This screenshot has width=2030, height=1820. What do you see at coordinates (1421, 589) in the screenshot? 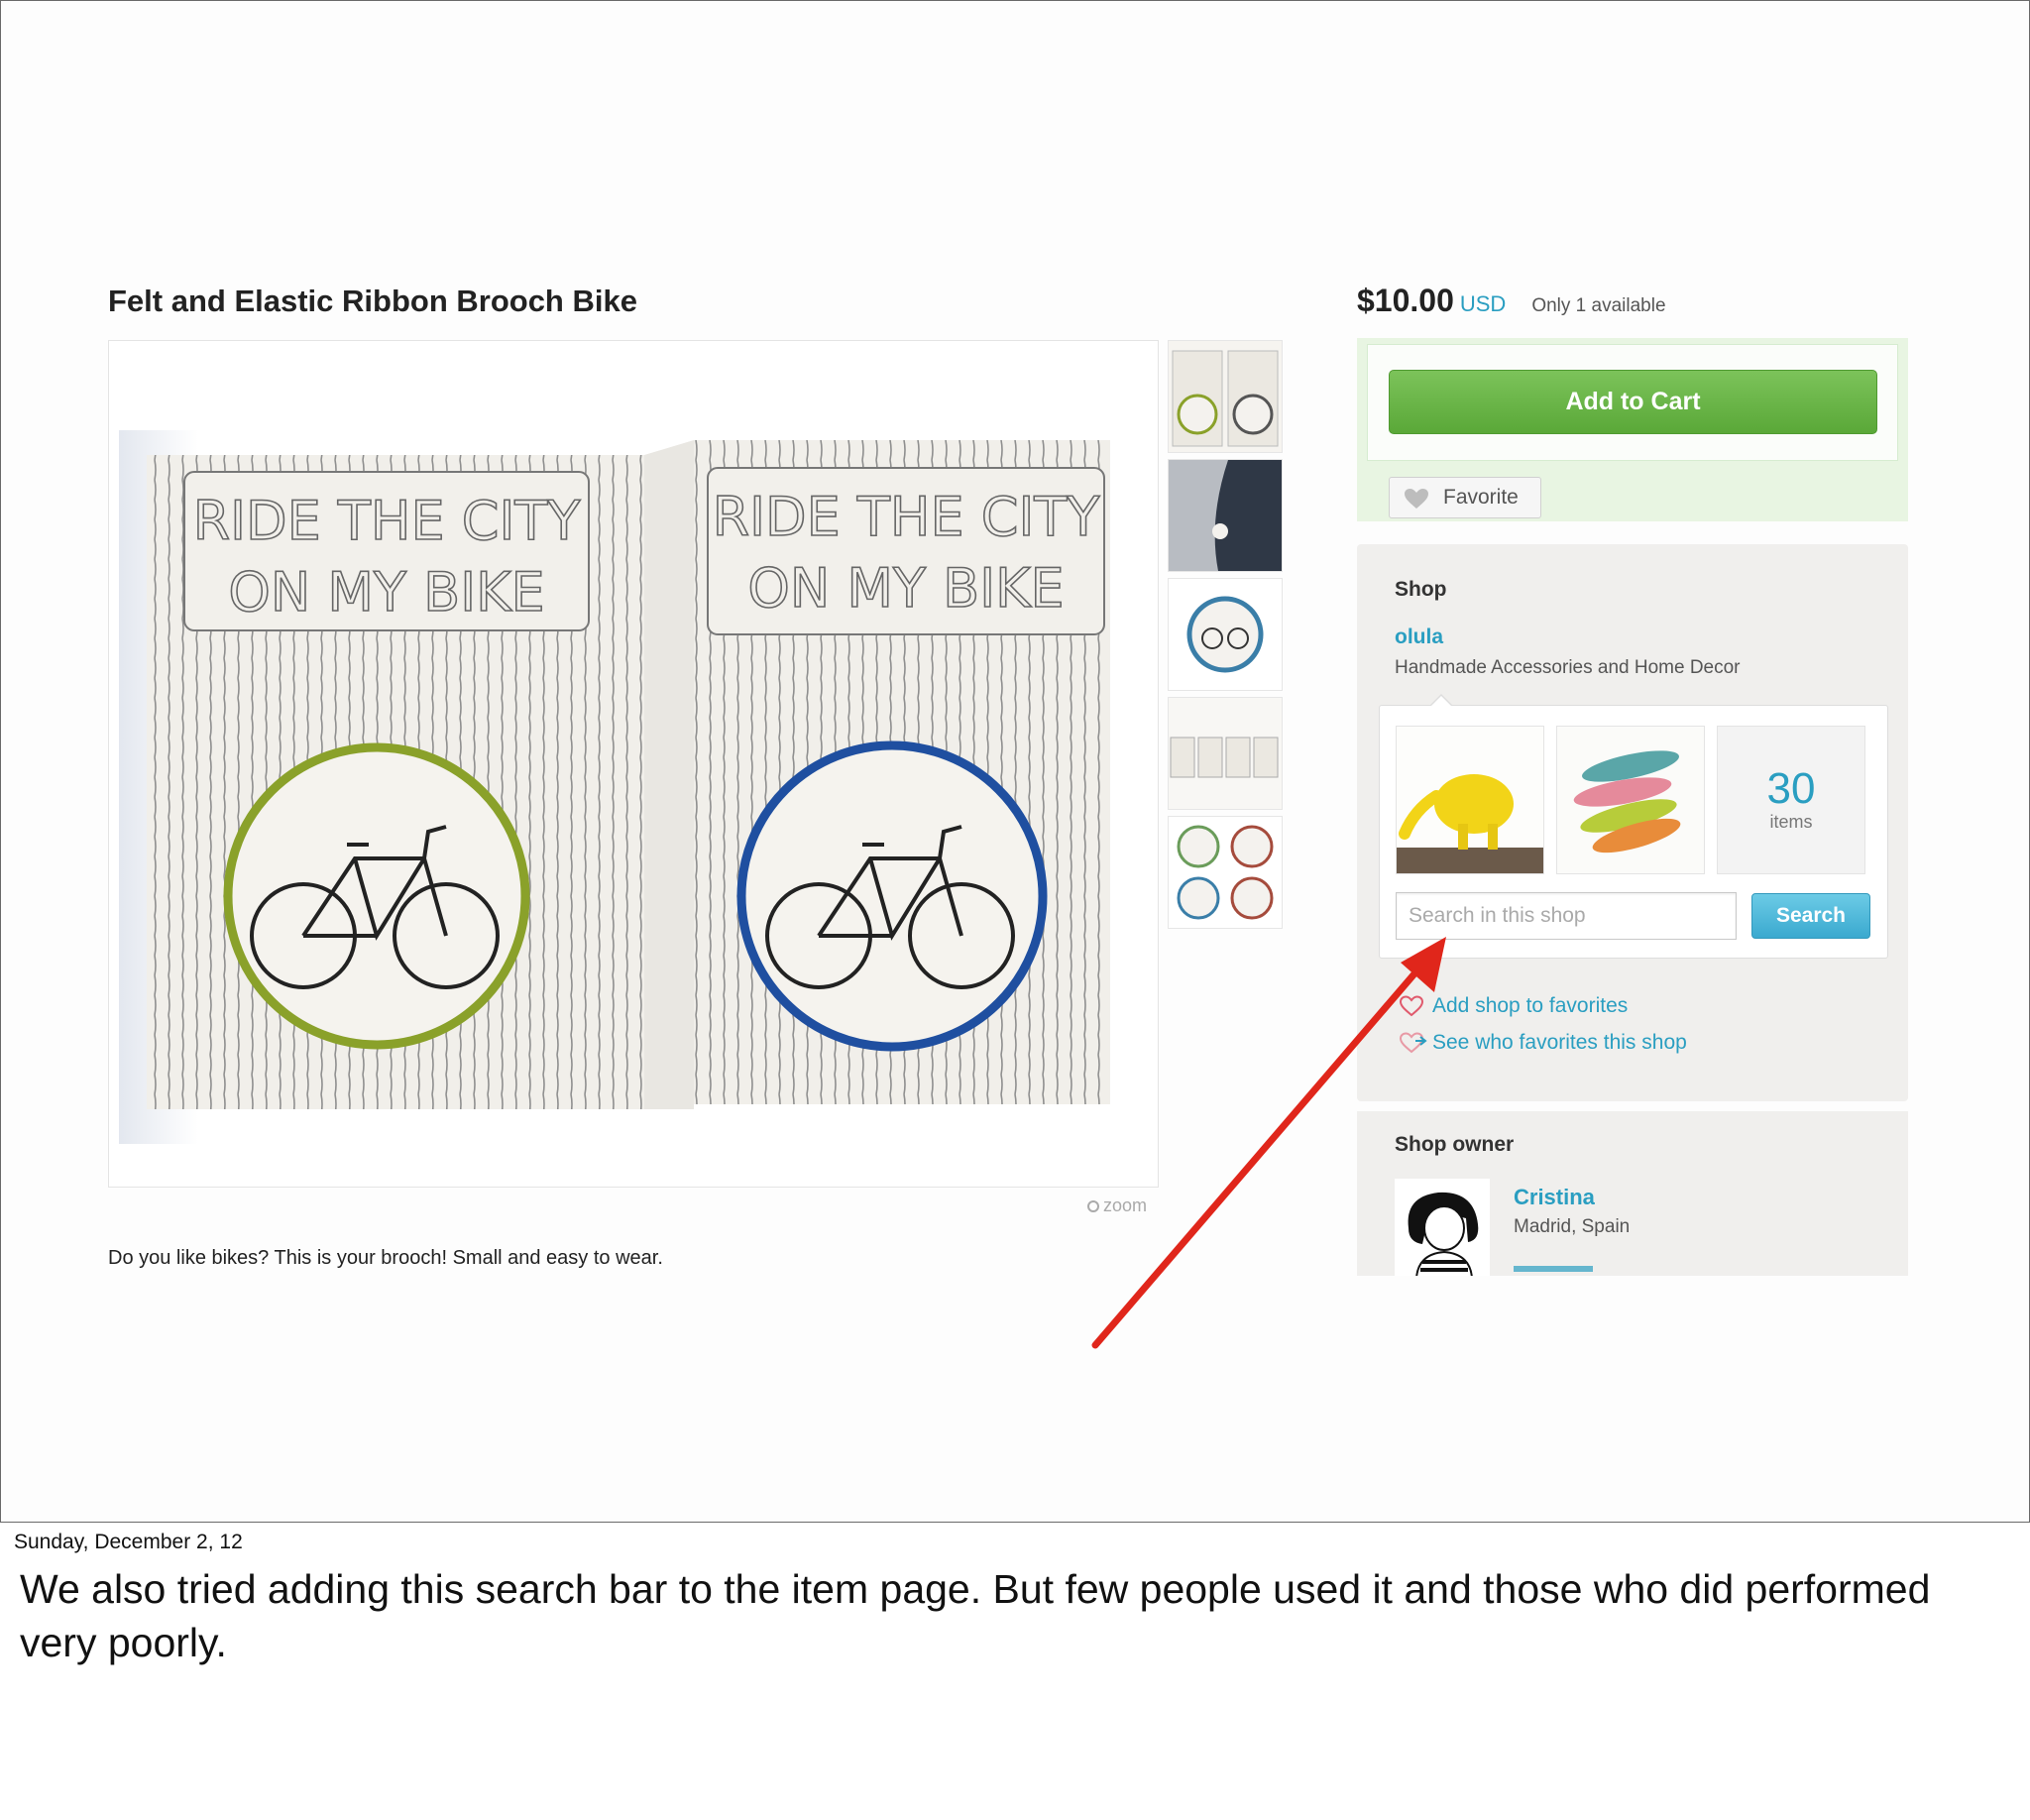
I see `shop-section-label: Shop` at bounding box center [1421, 589].